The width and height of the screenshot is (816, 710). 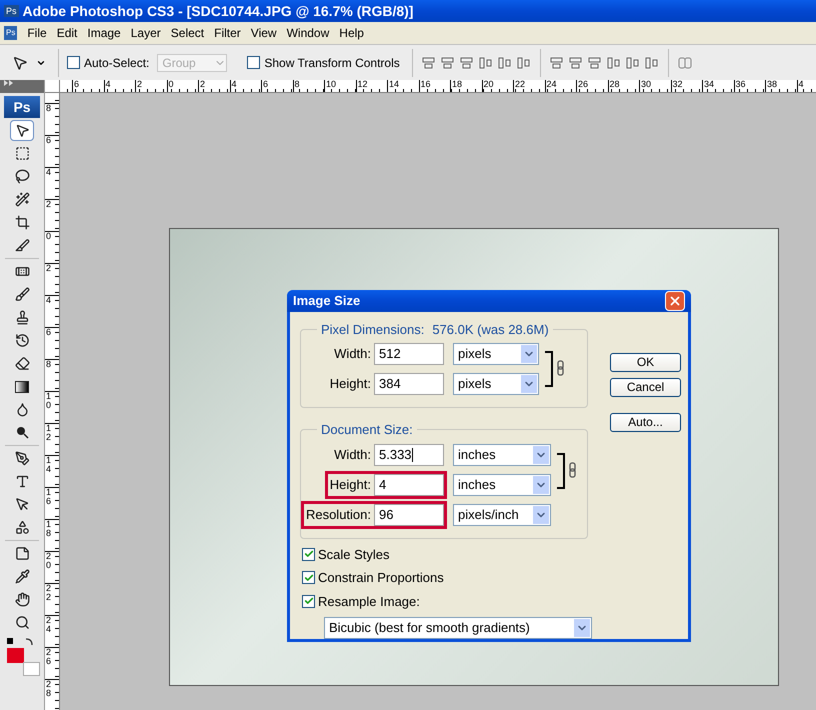 I want to click on menu-item: View, so click(x=263, y=33).